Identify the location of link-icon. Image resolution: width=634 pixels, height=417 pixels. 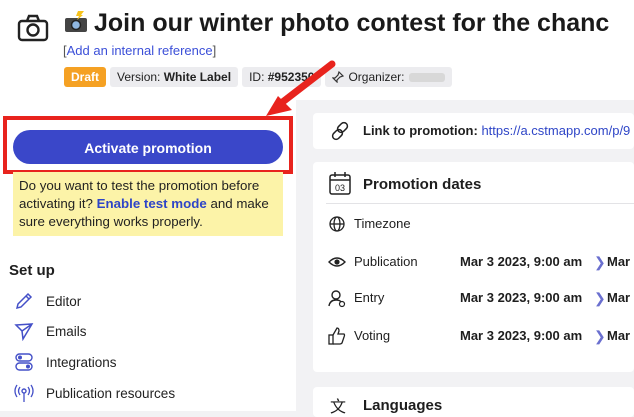
(340, 131).